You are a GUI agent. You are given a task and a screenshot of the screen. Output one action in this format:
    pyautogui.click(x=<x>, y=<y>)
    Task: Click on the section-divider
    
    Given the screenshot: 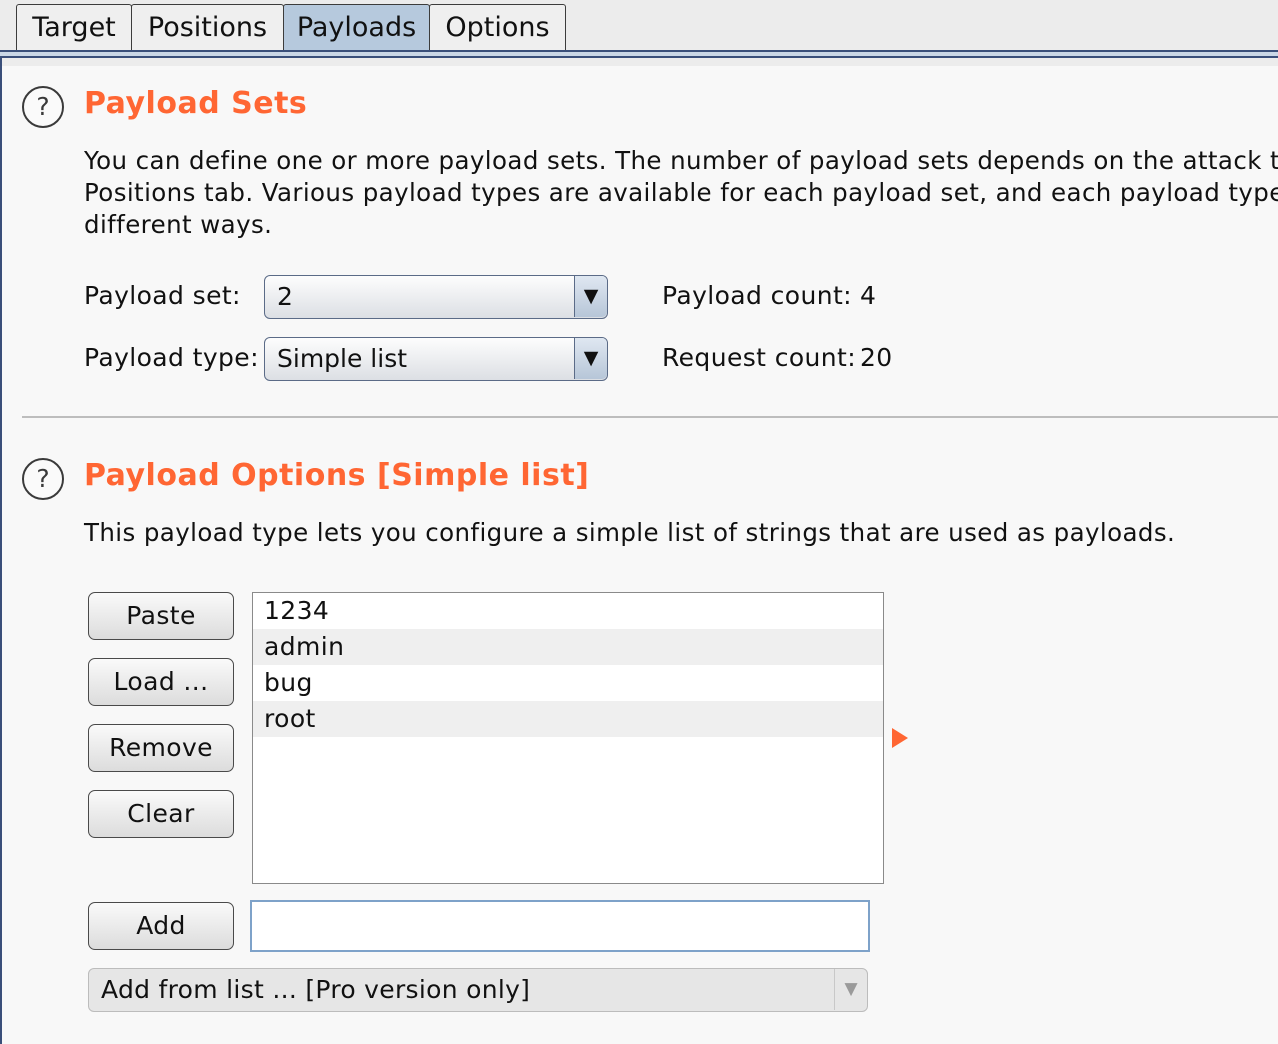 What is the action you would take?
    pyautogui.click(x=650, y=417)
    